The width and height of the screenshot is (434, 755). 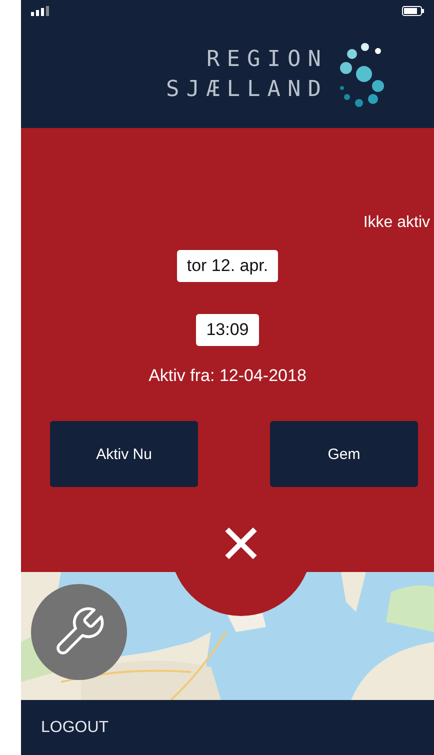 What do you see at coordinates (40, 11) in the screenshot?
I see `signal-icon` at bounding box center [40, 11].